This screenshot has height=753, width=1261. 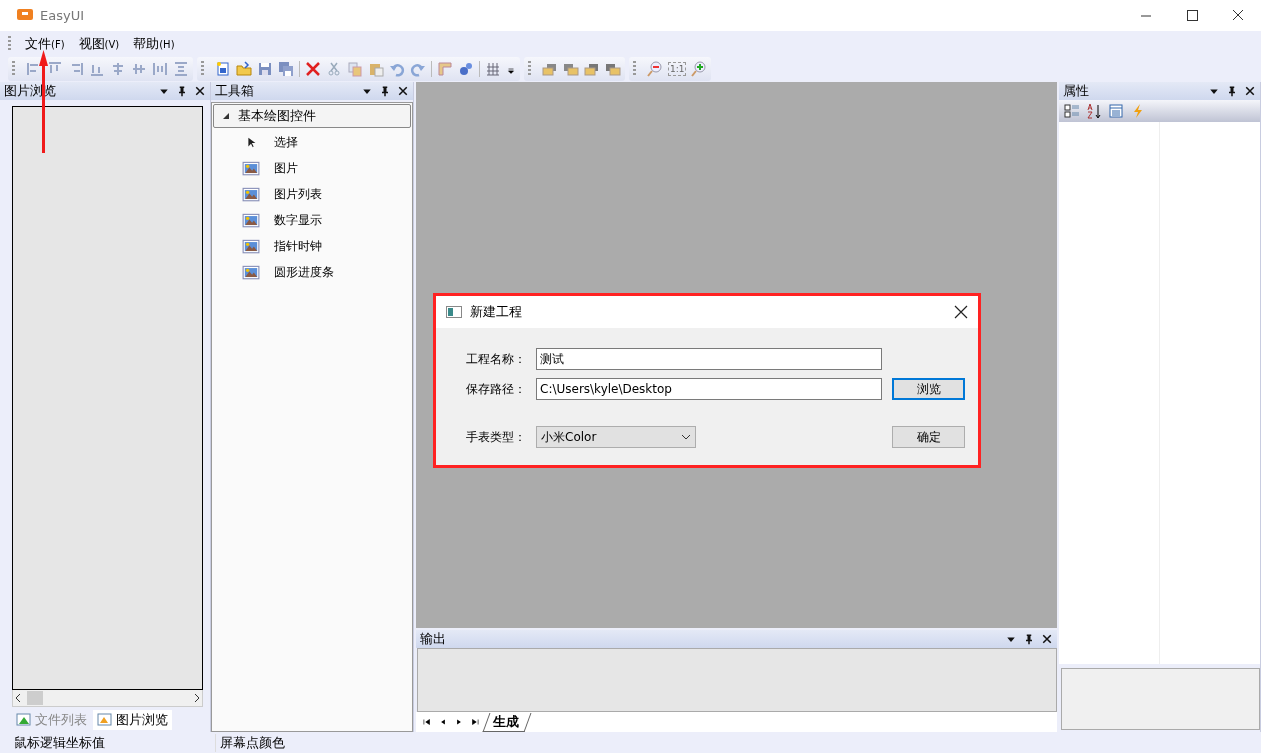 I want to click on last-icon, so click(x=475, y=722).